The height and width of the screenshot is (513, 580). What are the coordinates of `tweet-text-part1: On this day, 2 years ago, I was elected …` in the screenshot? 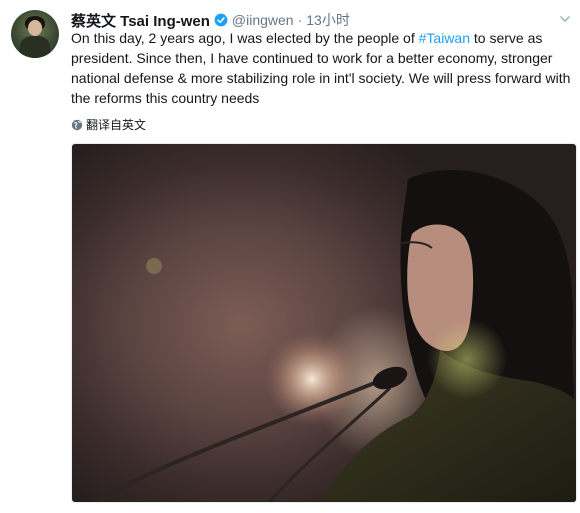 It's located at (245, 38).